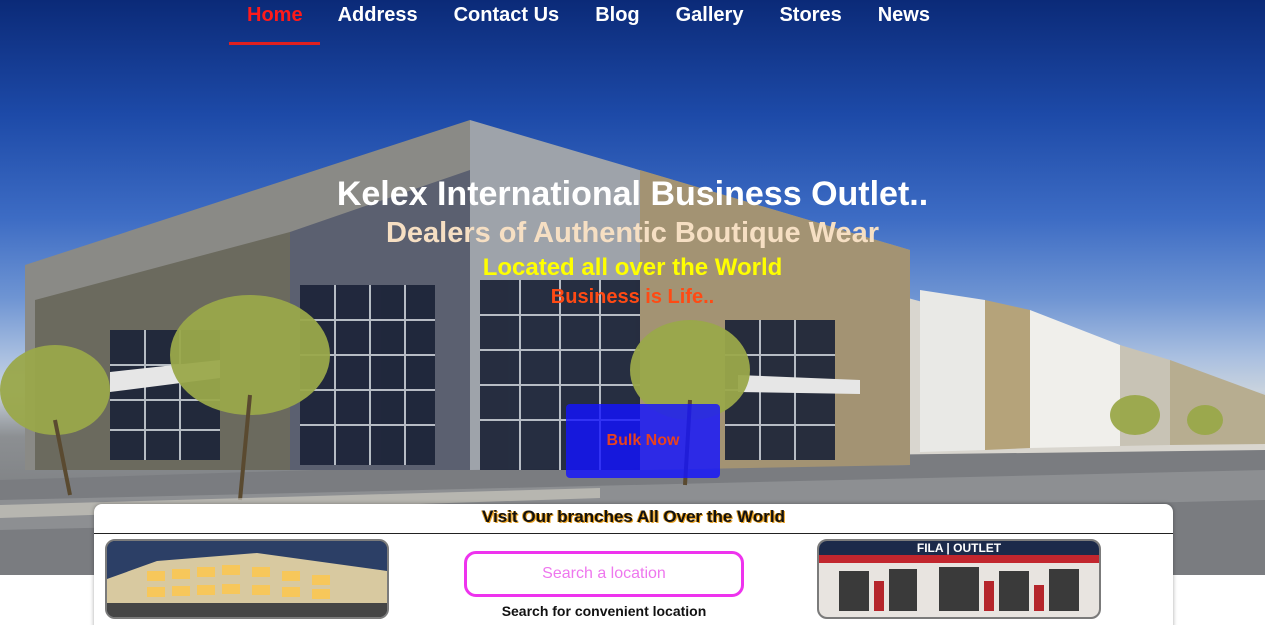 The width and height of the screenshot is (1265, 625). I want to click on nav-item-contact-us: Contact Us, so click(507, 20).